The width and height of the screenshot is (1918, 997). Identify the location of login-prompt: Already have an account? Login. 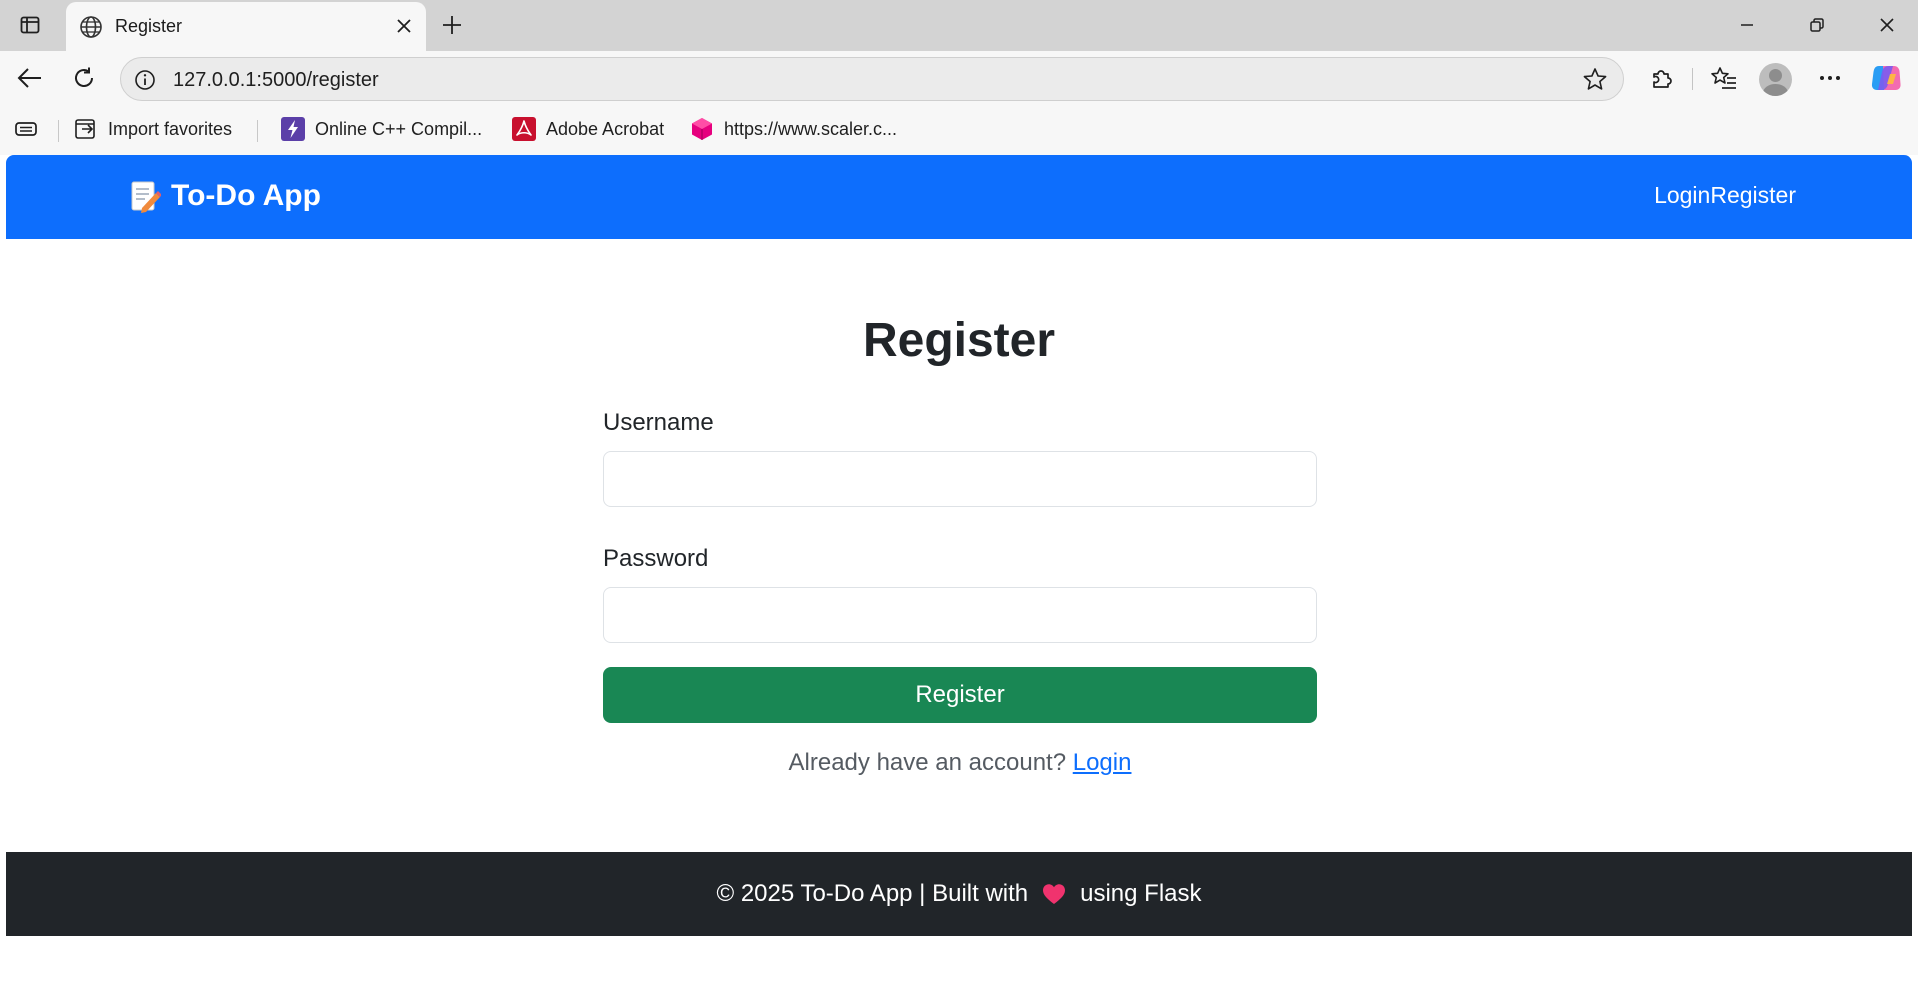
(960, 763).